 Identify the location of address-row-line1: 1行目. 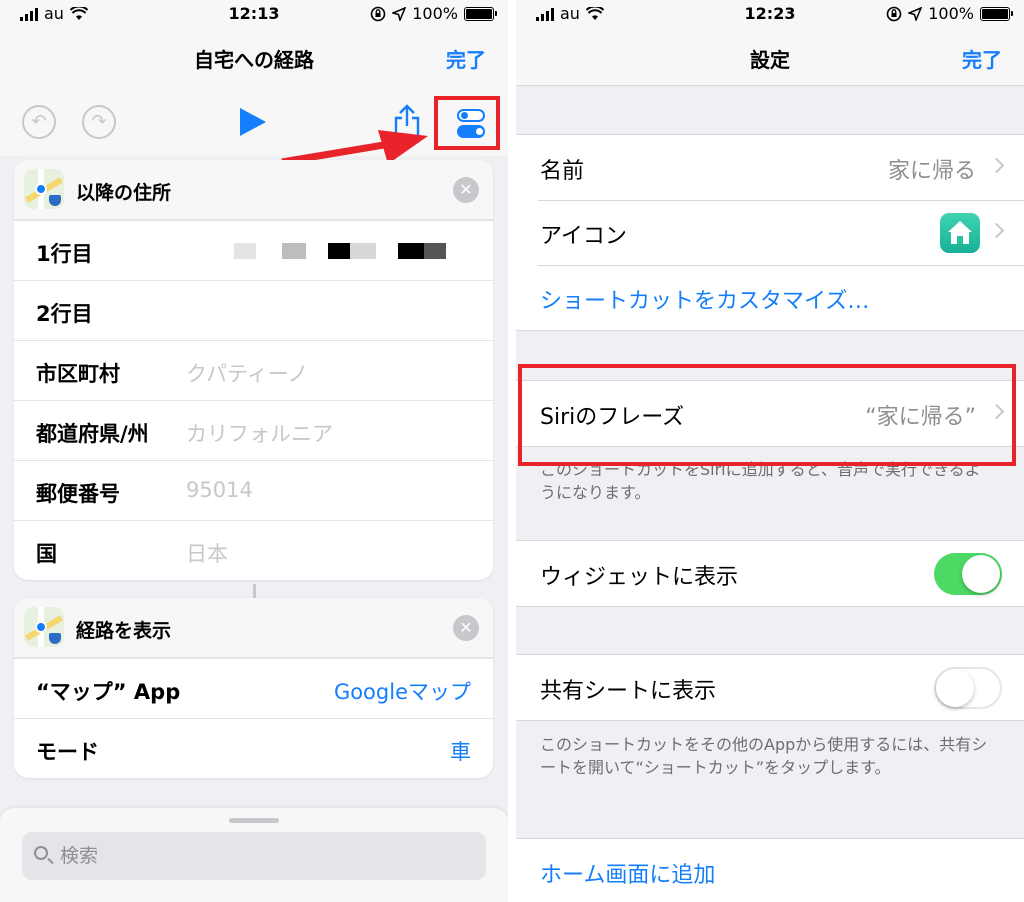
(253, 250).